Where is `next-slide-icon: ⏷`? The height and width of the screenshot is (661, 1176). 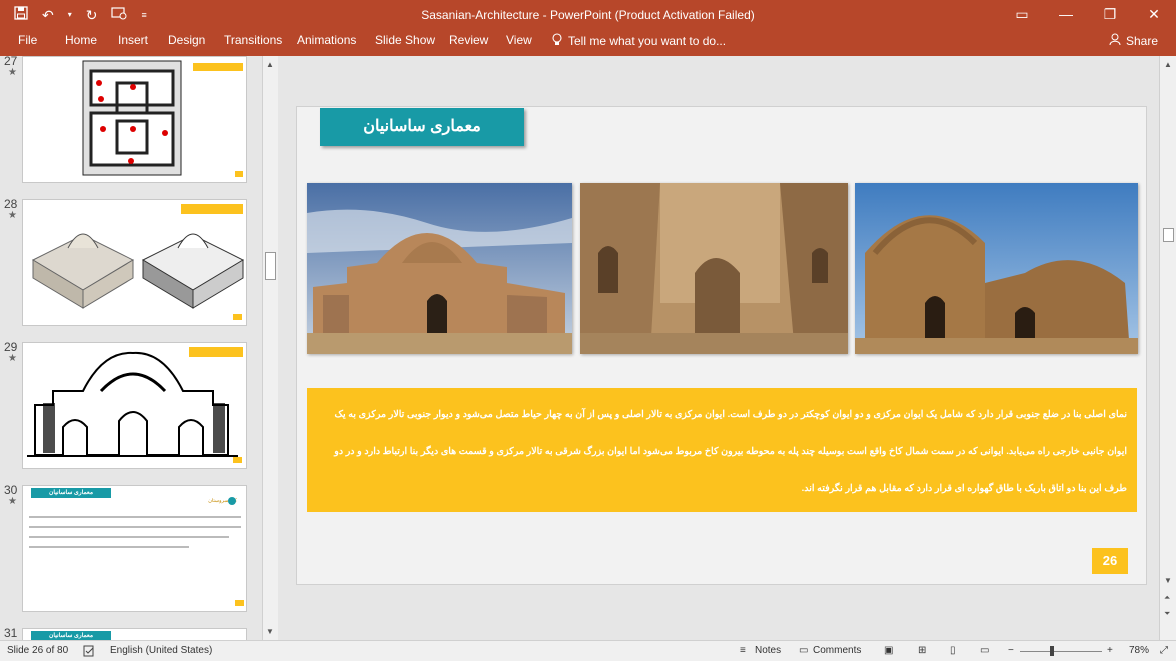 next-slide-icon: ⏷ is located at coordinates (1167, 614).